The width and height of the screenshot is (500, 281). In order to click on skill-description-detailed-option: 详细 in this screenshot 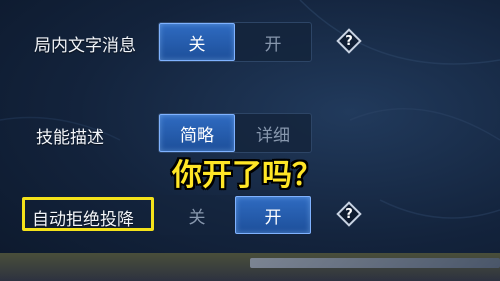, I will do `click(273, 133)`.